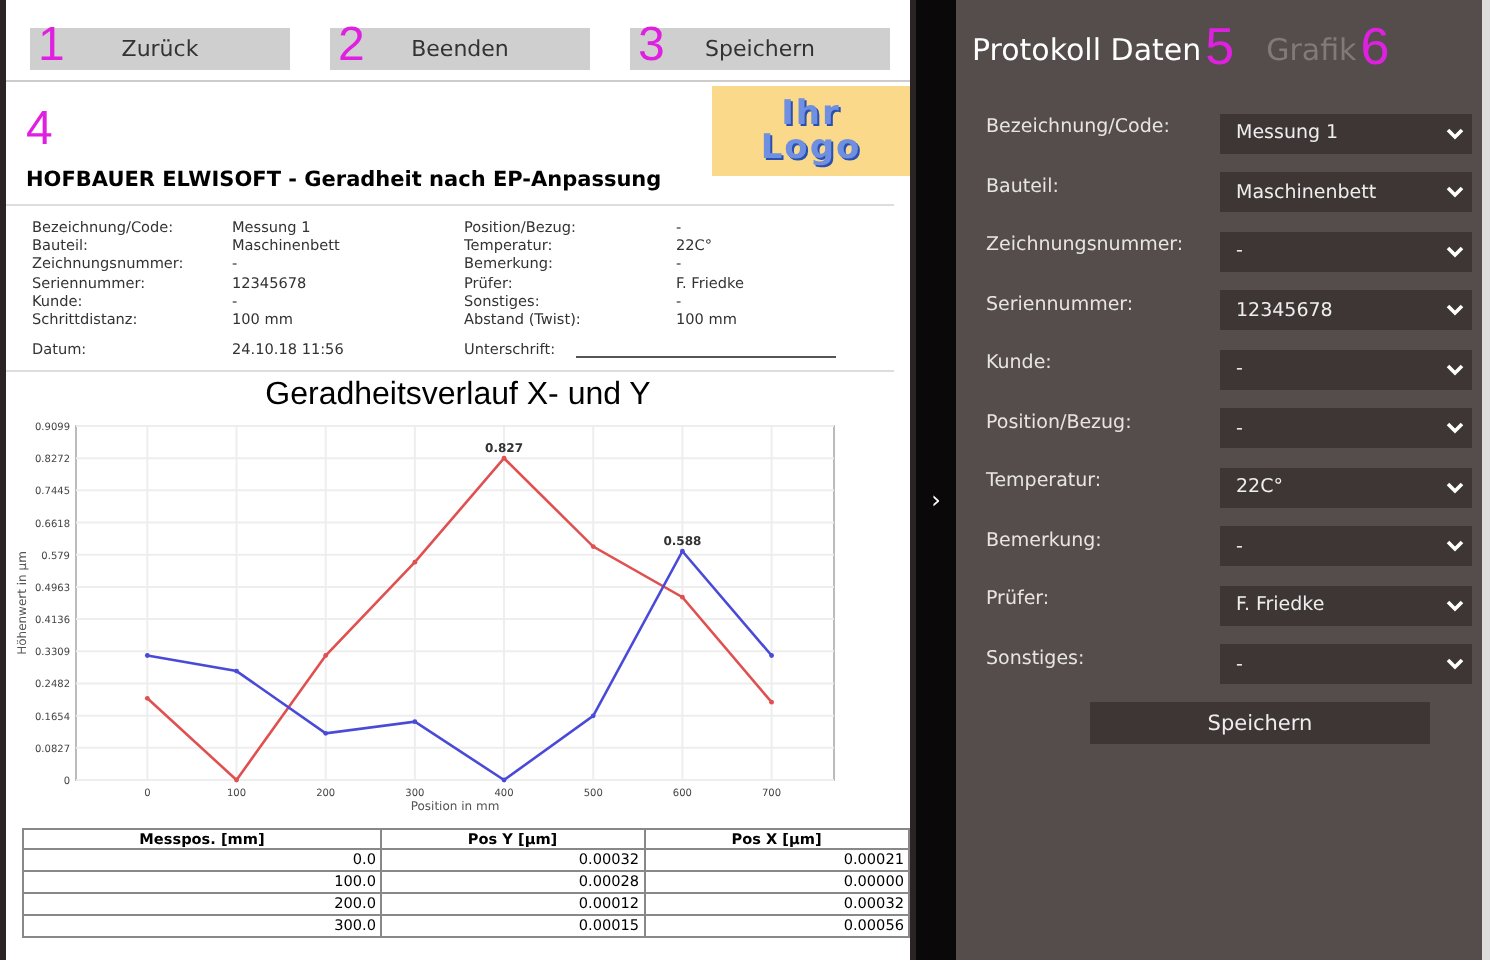  I want to click on callout-number: 3, so click(651, 46).